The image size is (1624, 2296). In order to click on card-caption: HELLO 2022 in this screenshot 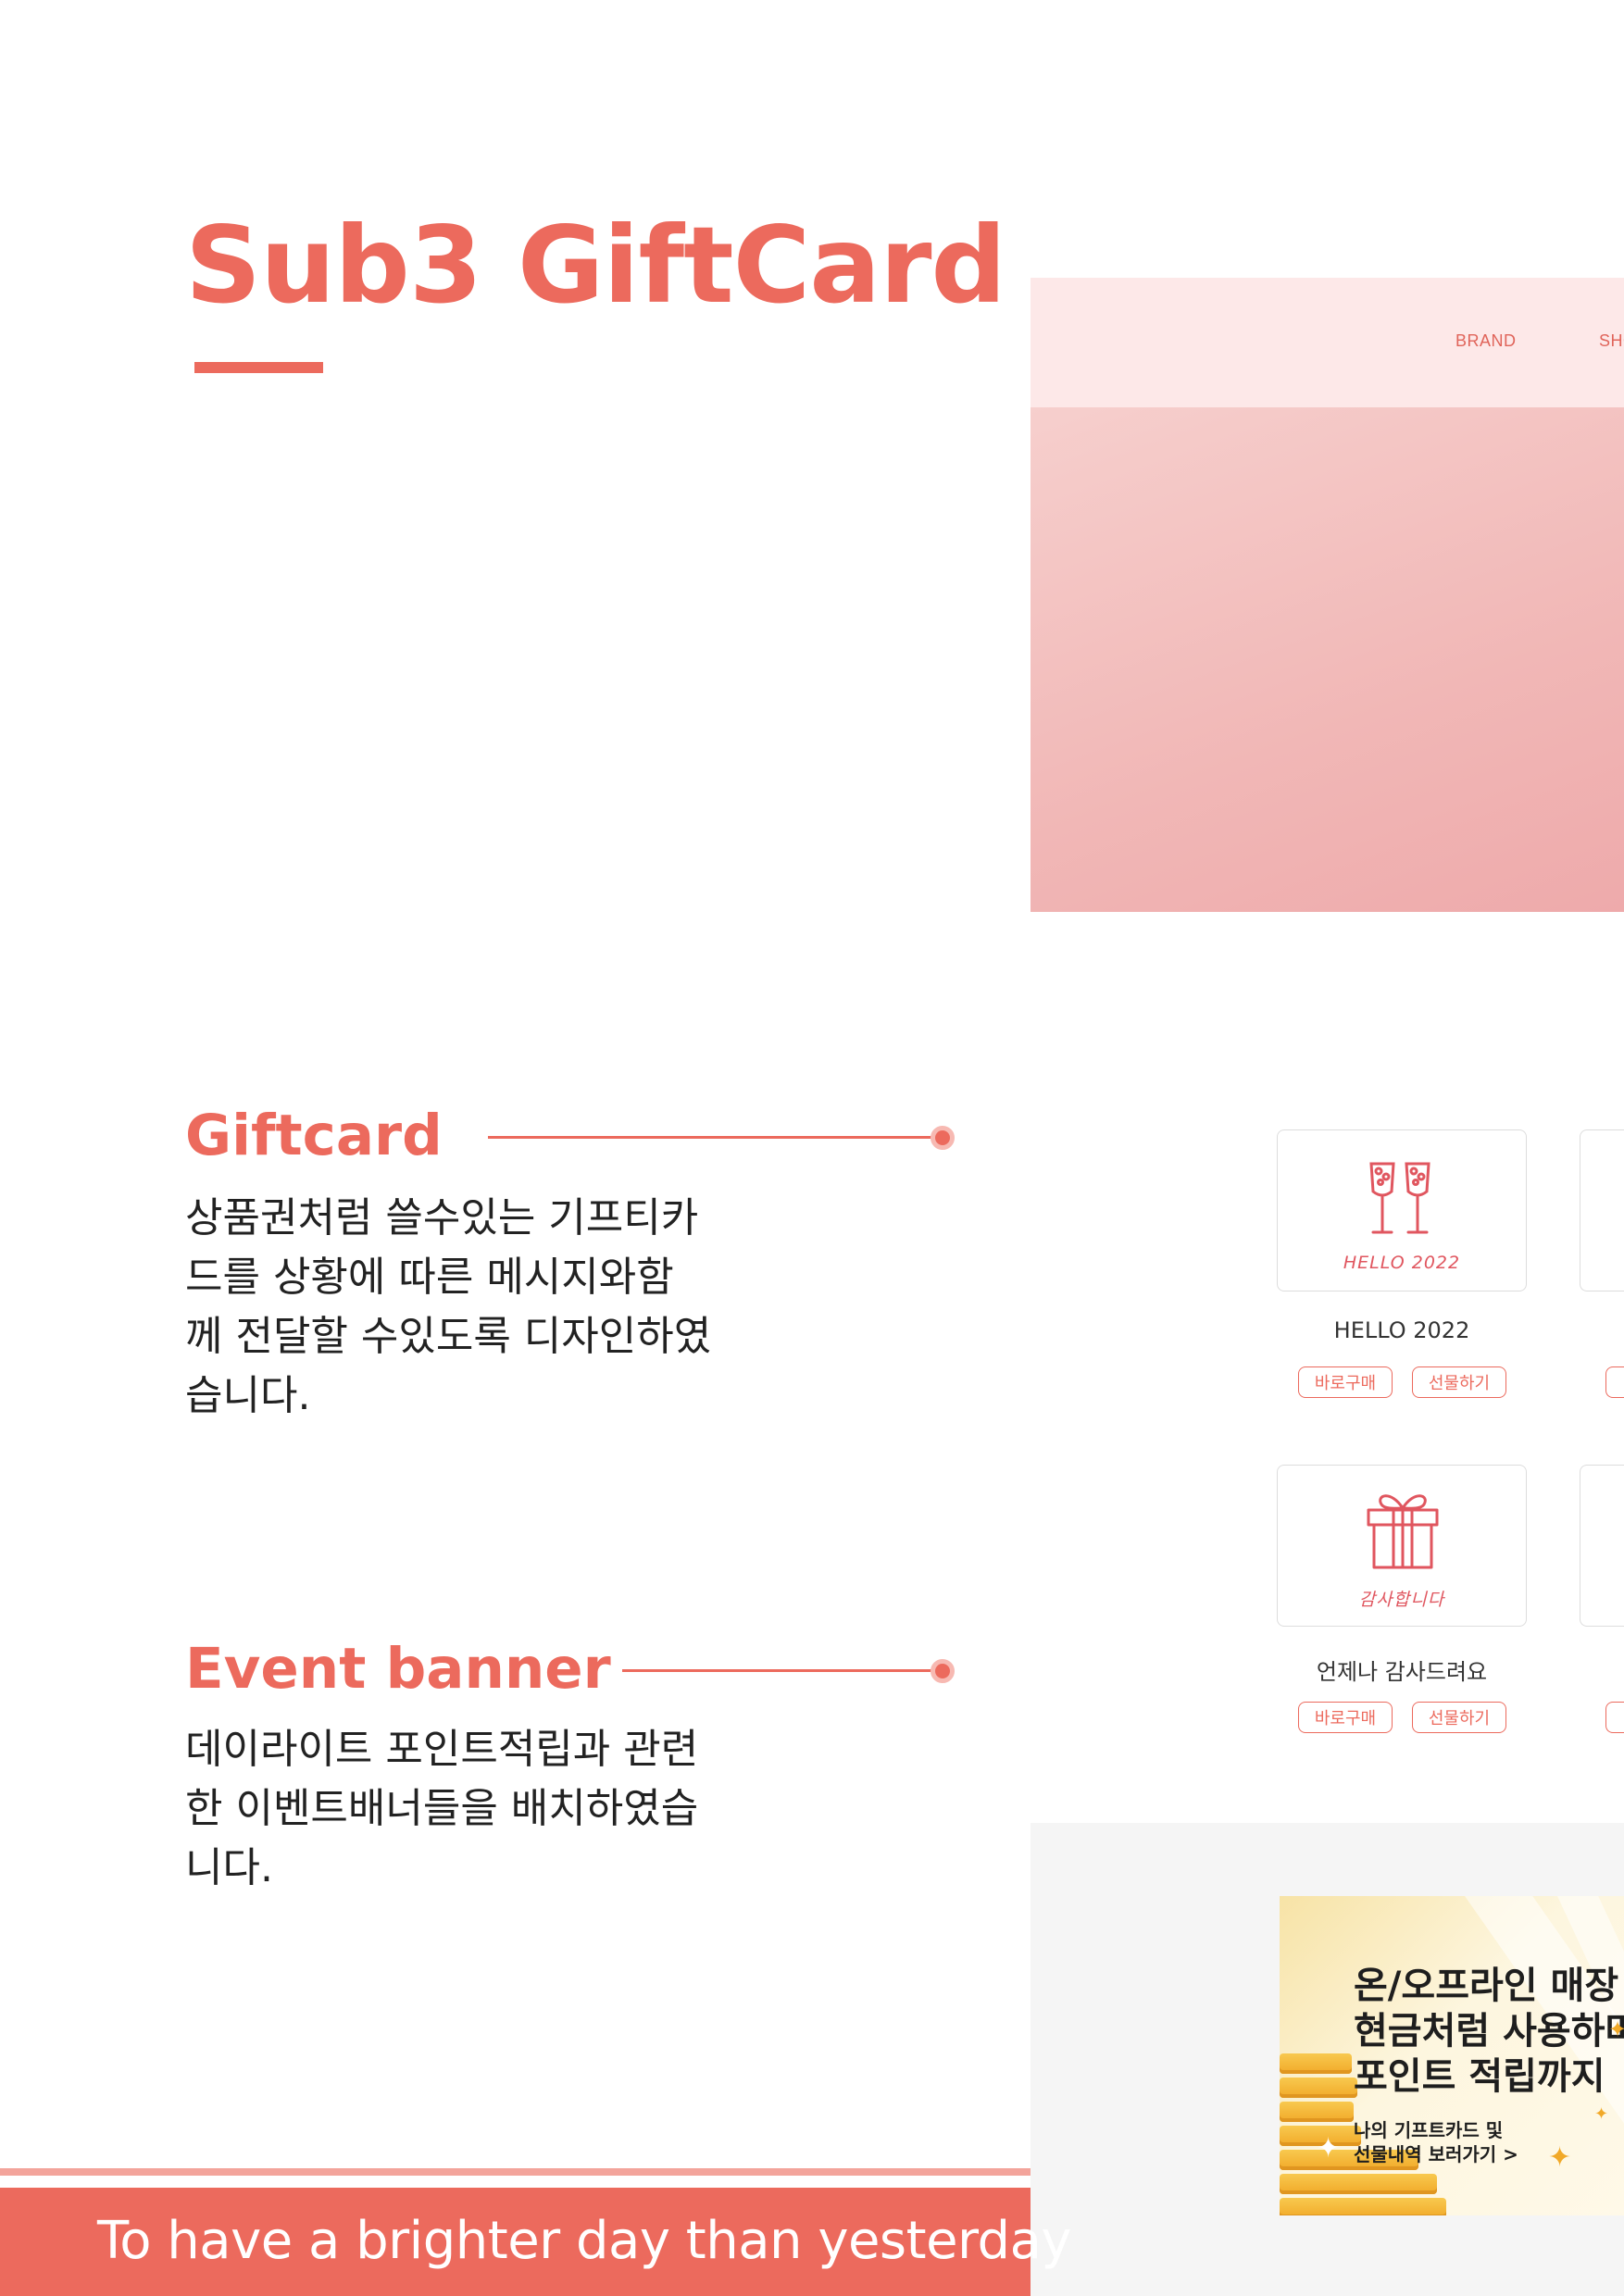, I will do `click(1402, 1263)`.